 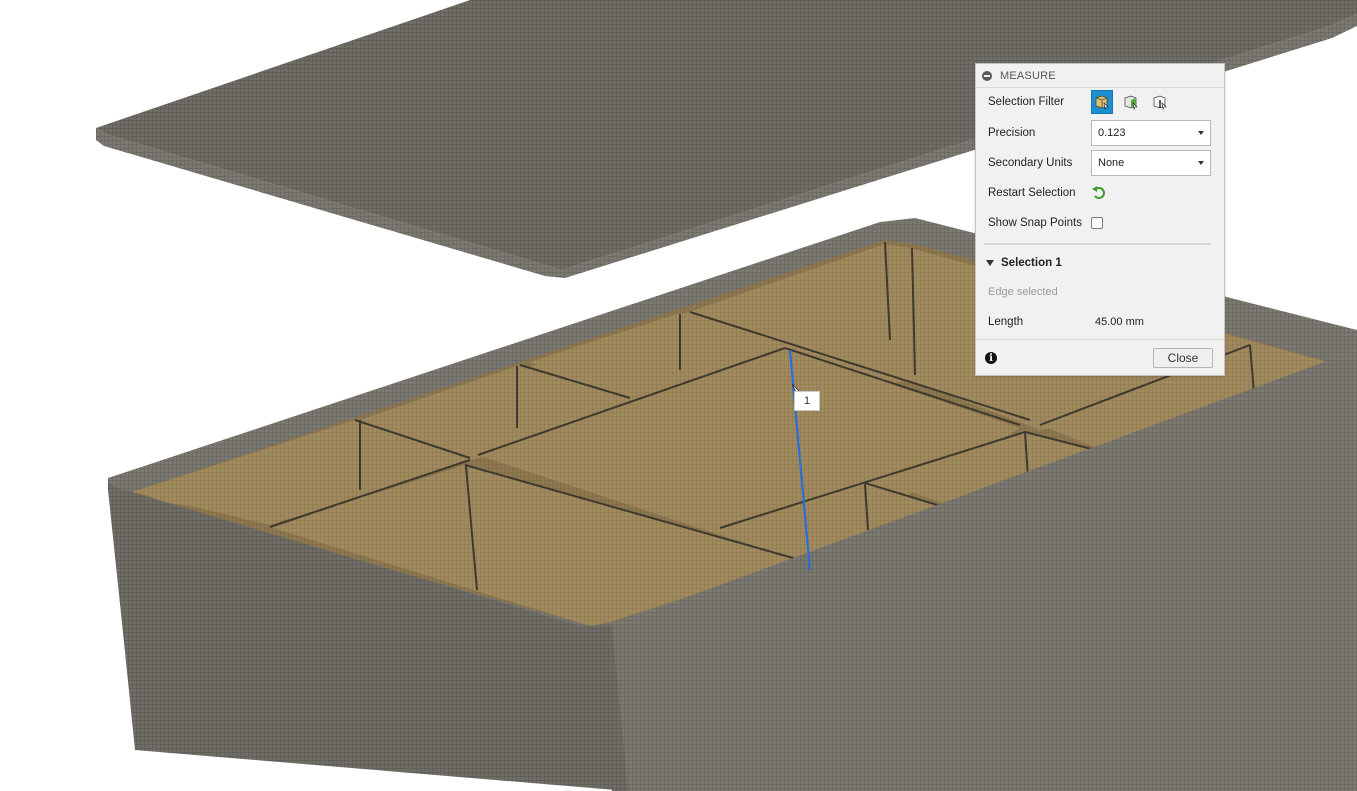 I want to click on precision-value: 0.123, so click(x=1112, y=133).